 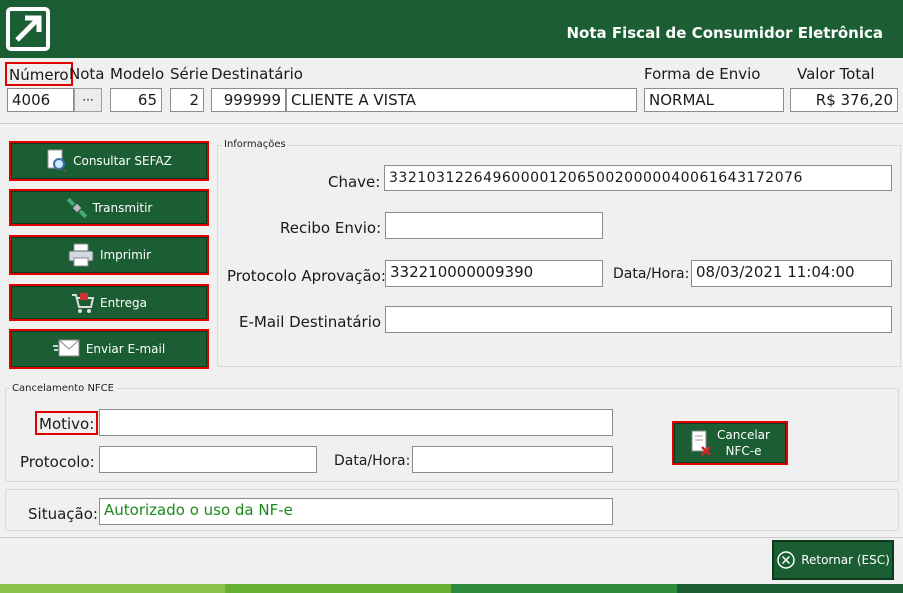 I want to click on cancelar-line1: Cancelar, so click(x=743, y=435).